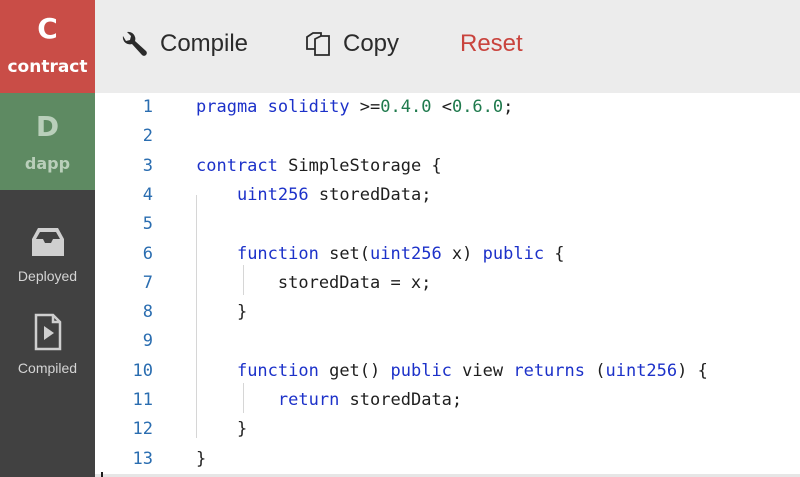 The width and height of the screenshot is (800, 477). I want to click on sidebar-item-dapp: D dapp, so click(47, 141).